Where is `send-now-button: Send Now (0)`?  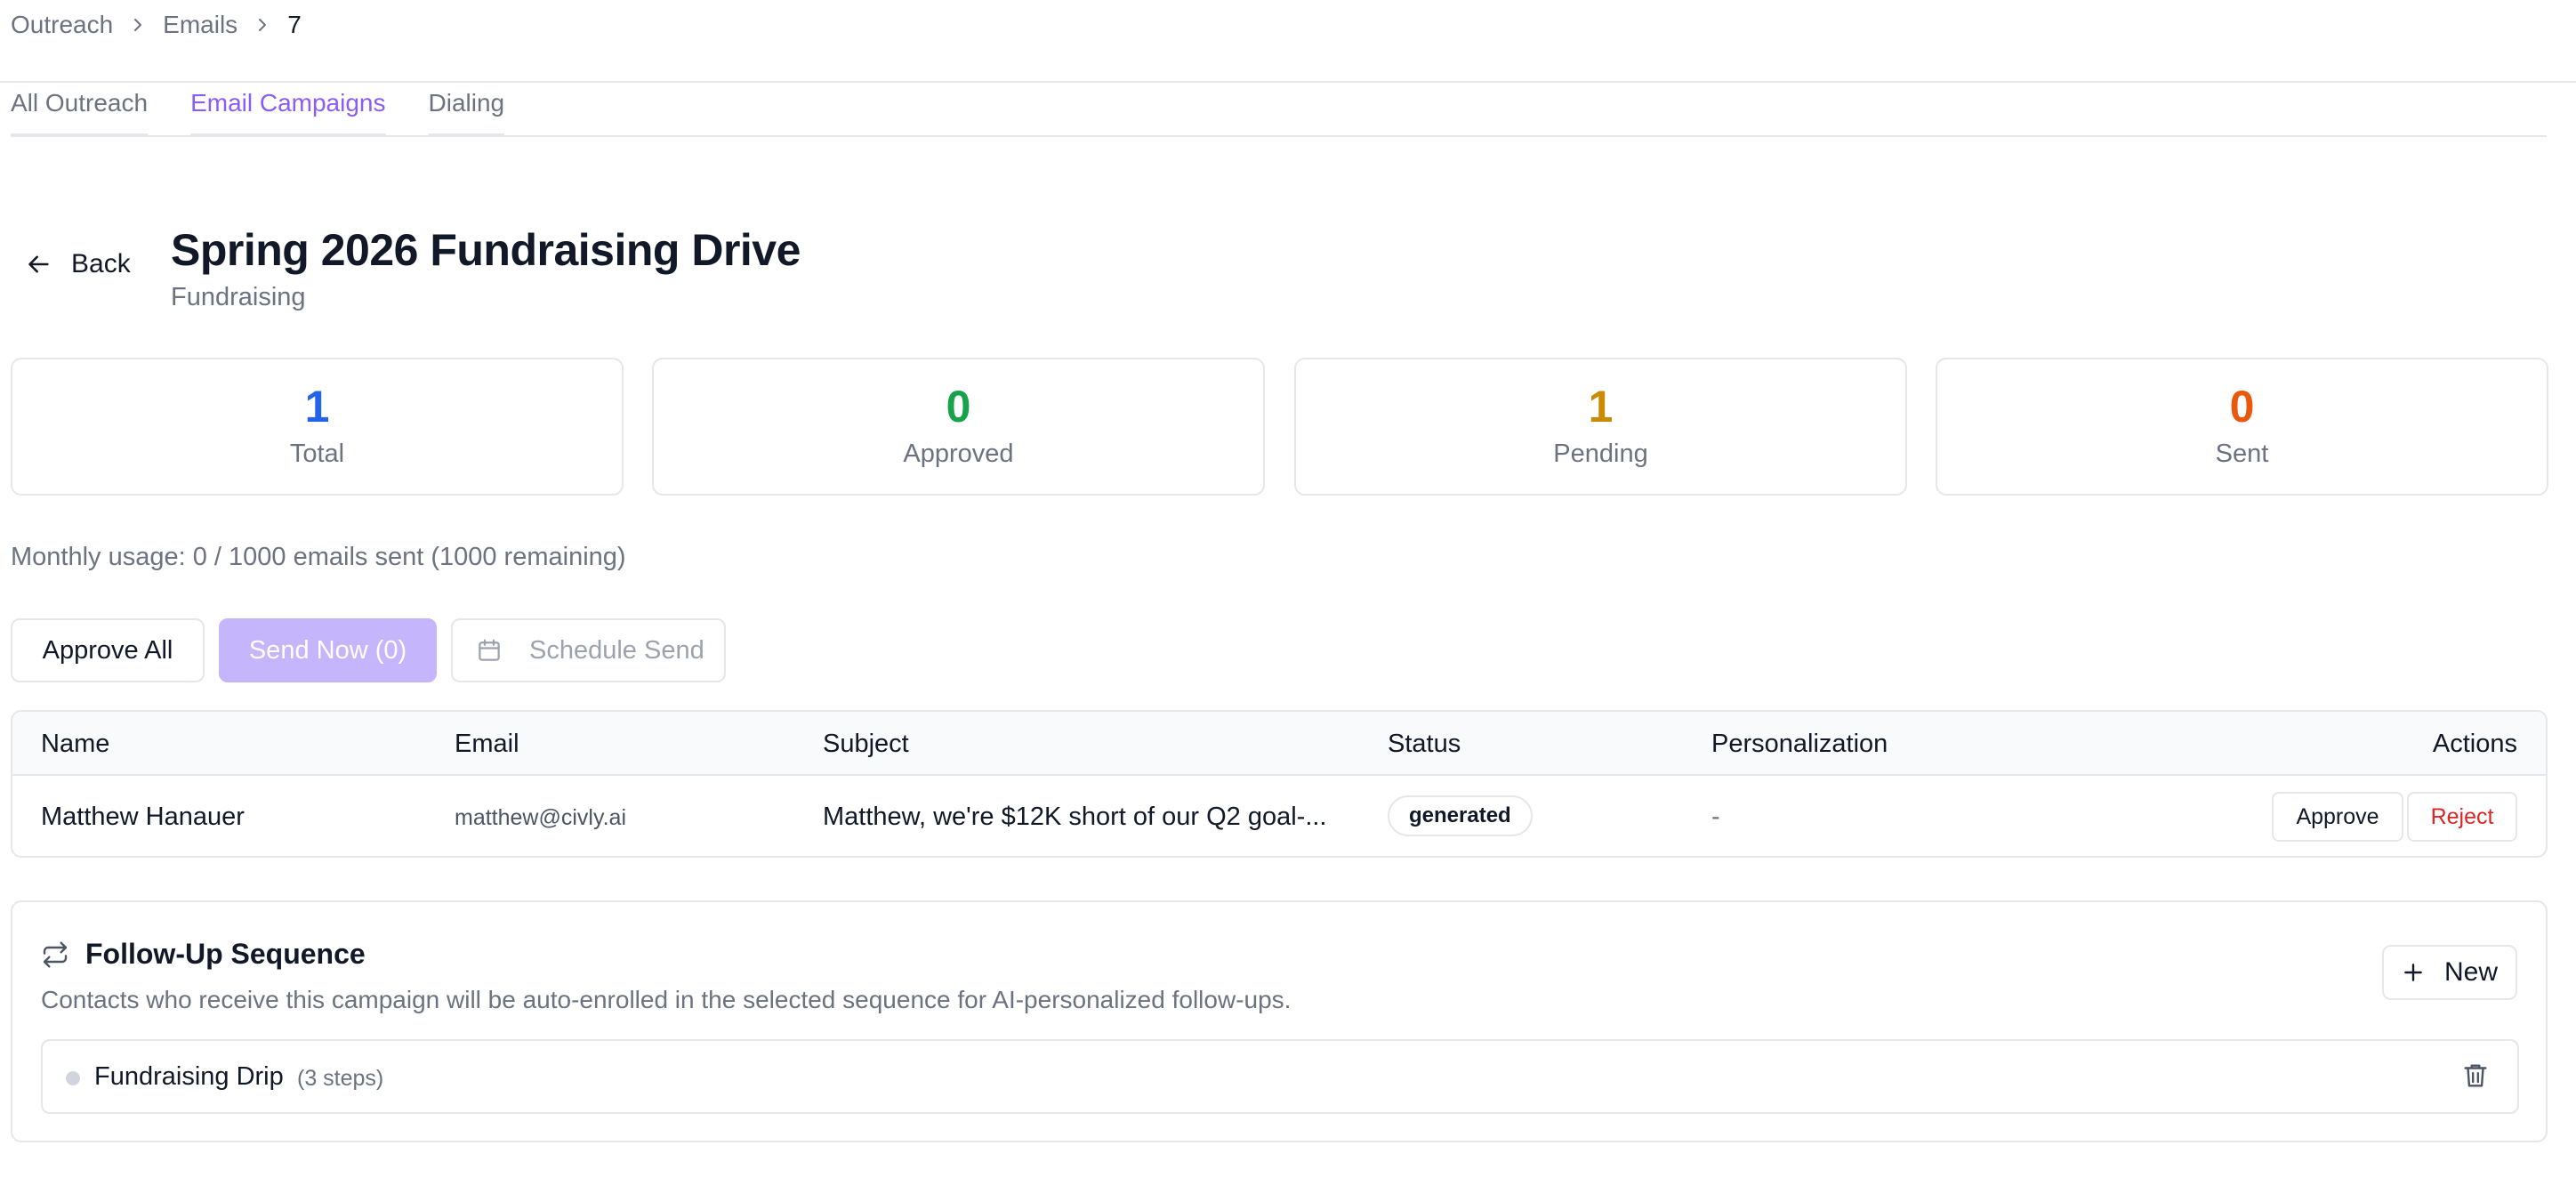
send-now-button: Send Now (0) is located at coordinates (328, 650).